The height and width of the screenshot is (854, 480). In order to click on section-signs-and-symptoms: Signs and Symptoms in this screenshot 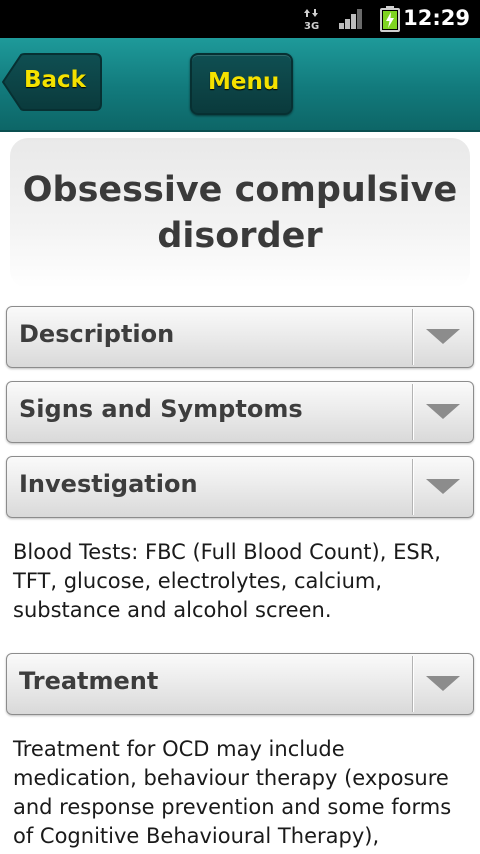, I will do `click(240, 412)`.